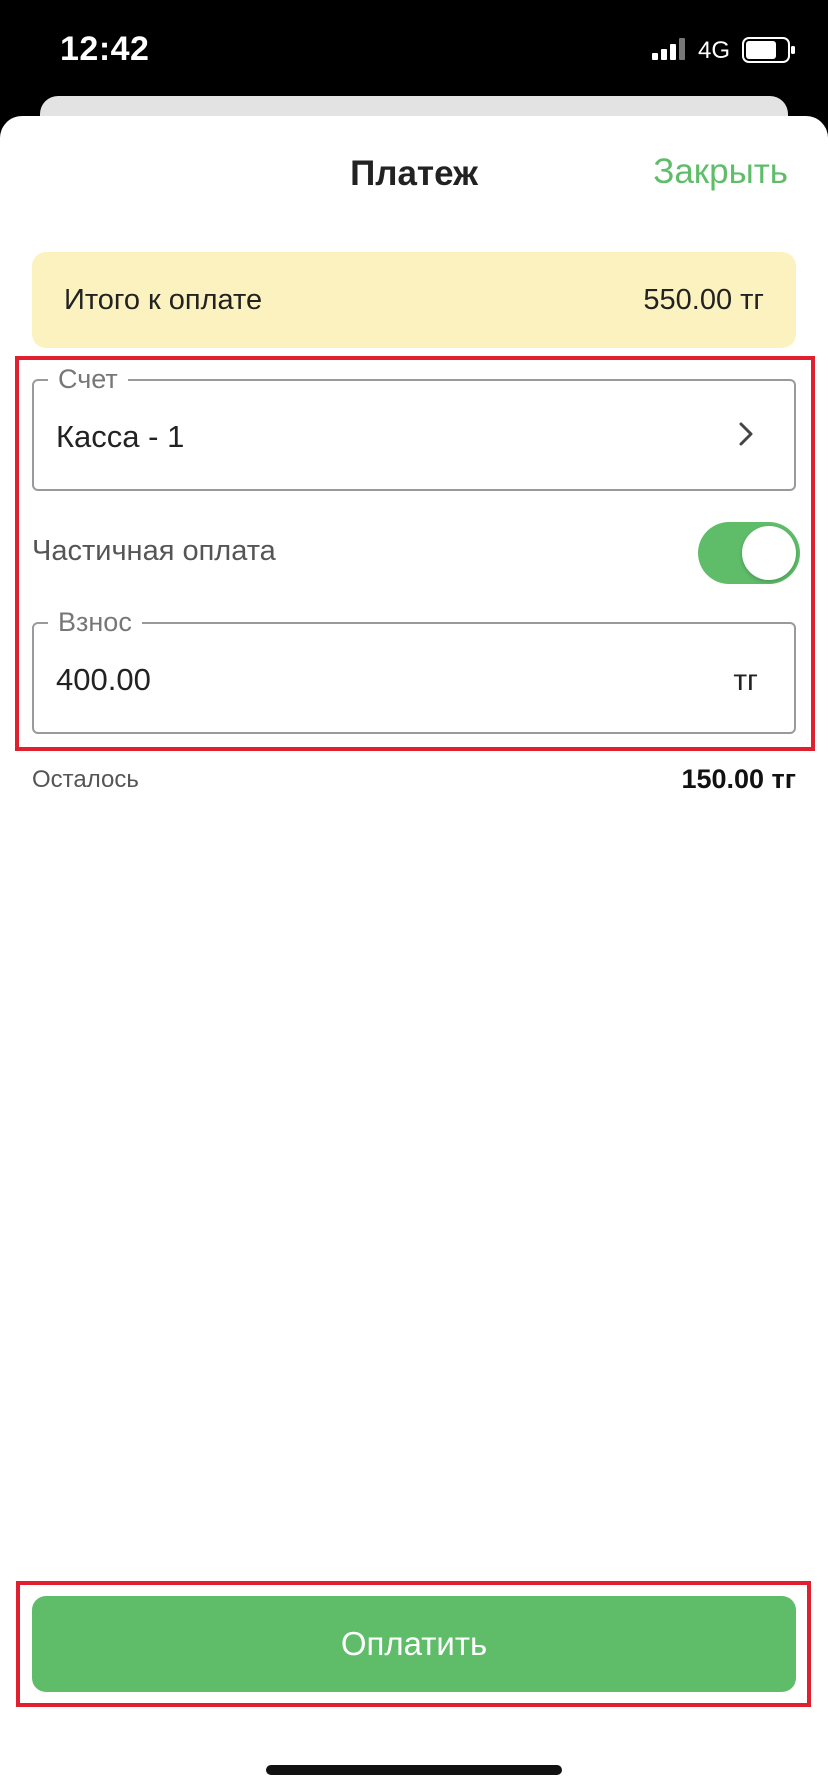  I want to click on close-button: Закрыть, so click(720, 172).